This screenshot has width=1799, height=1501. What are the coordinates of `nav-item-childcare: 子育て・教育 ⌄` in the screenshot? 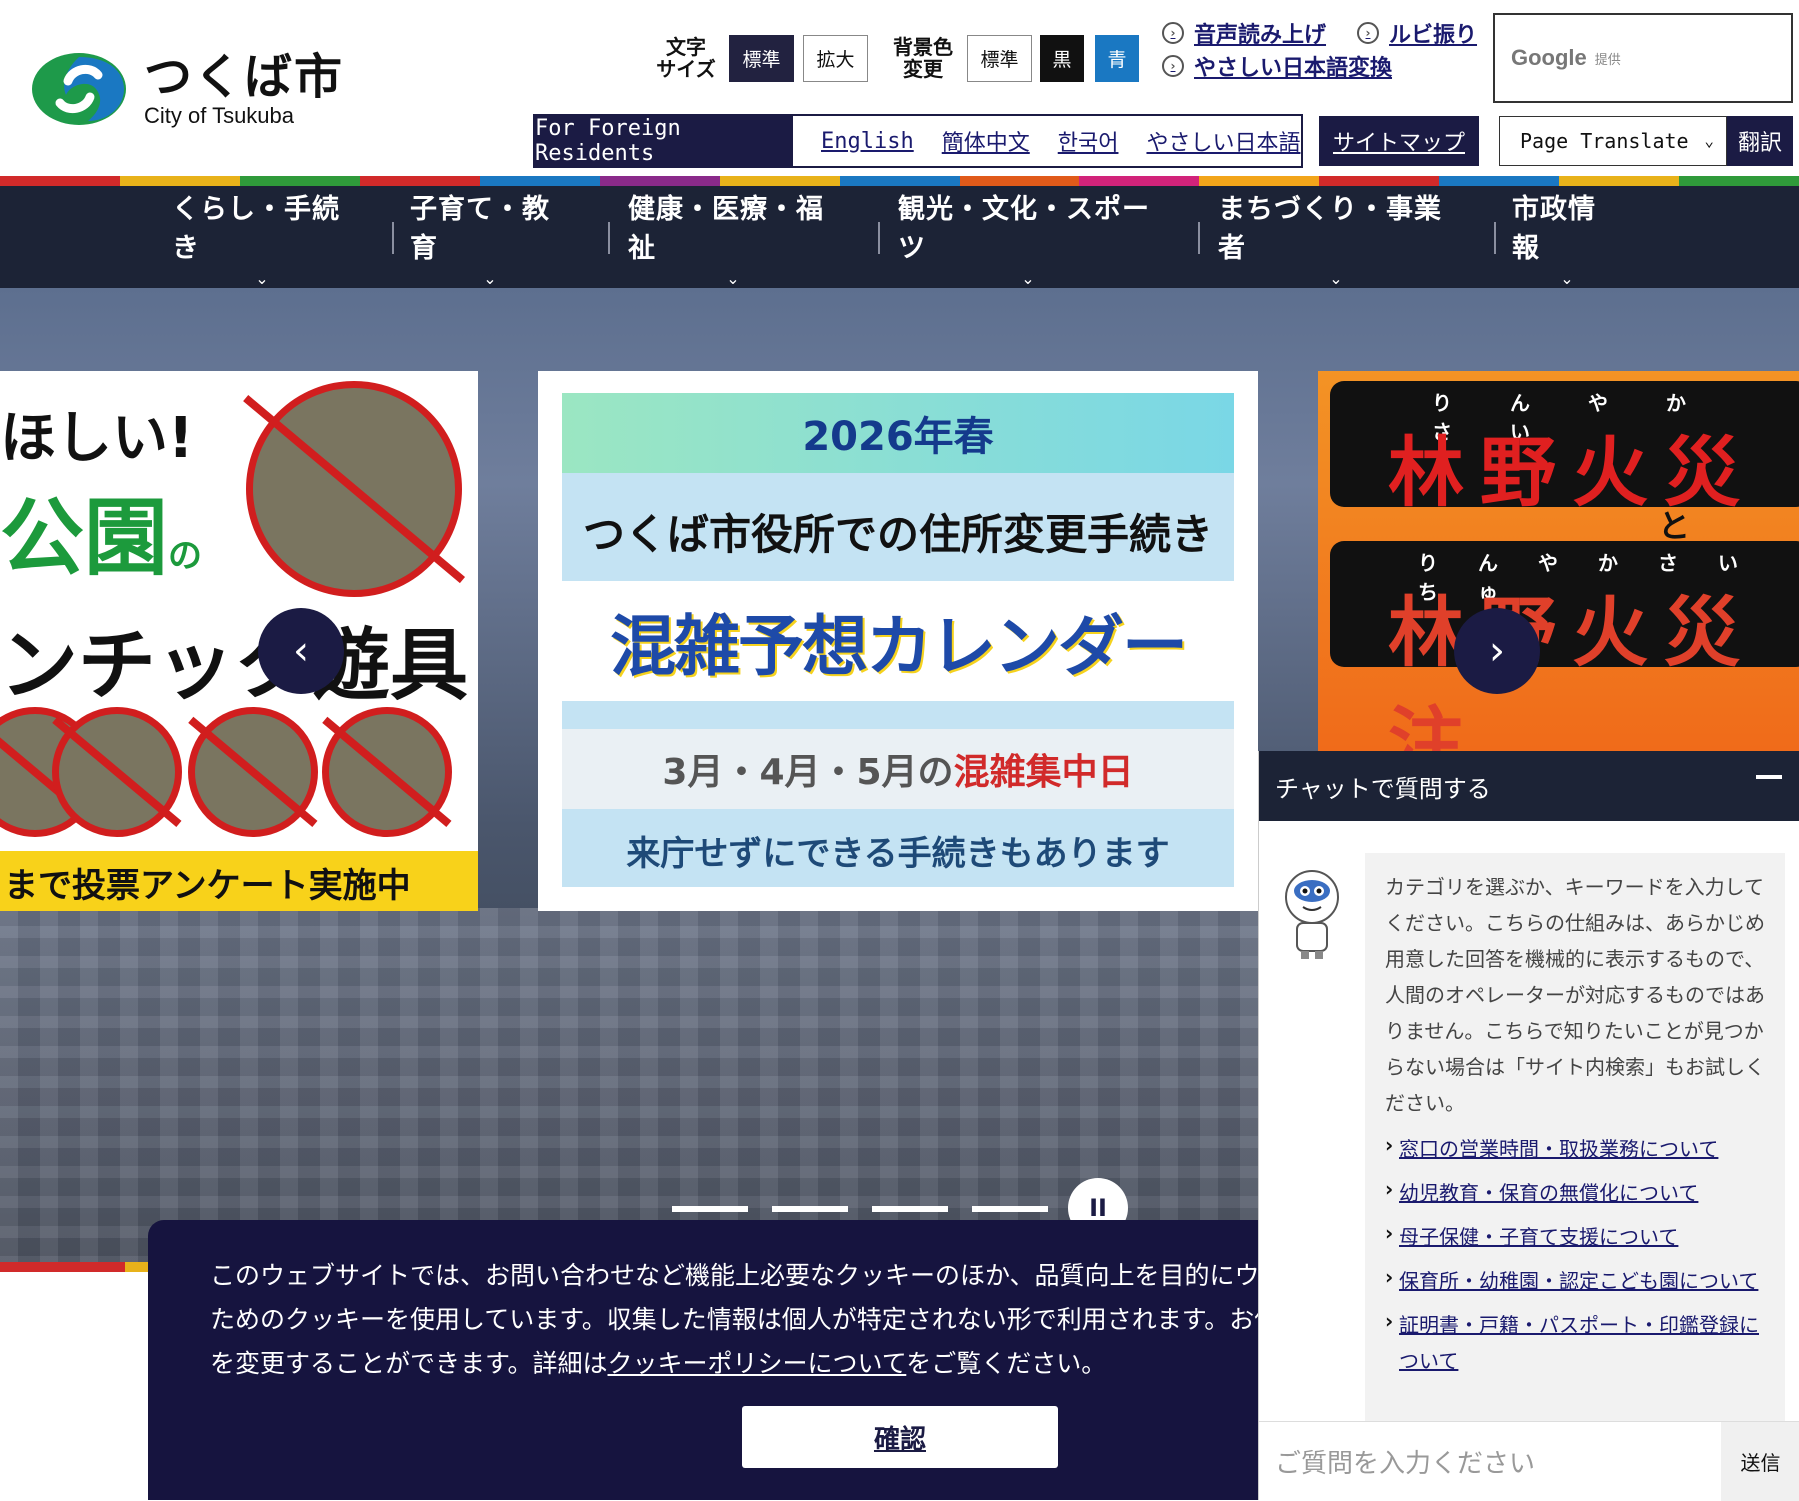 It's located at (490, 237).